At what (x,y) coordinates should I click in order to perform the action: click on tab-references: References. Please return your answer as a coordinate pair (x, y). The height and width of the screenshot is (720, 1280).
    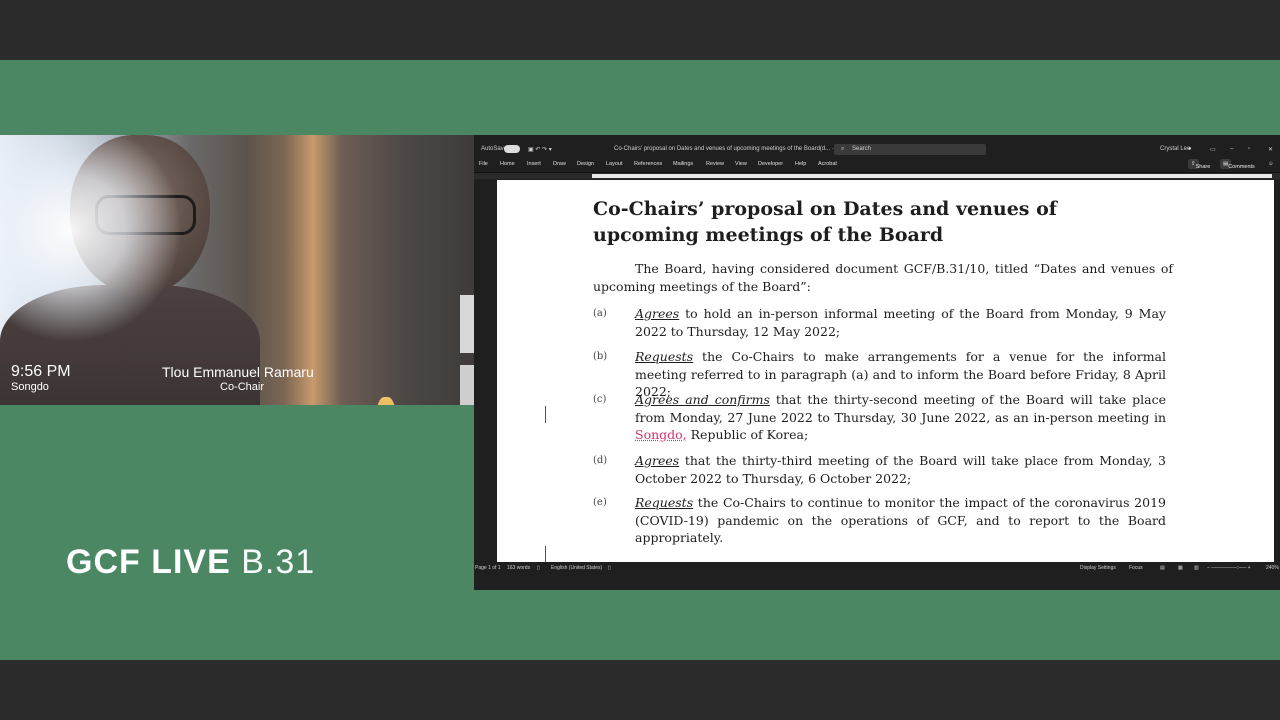
    Looking at the image, I should click on (648, 164).